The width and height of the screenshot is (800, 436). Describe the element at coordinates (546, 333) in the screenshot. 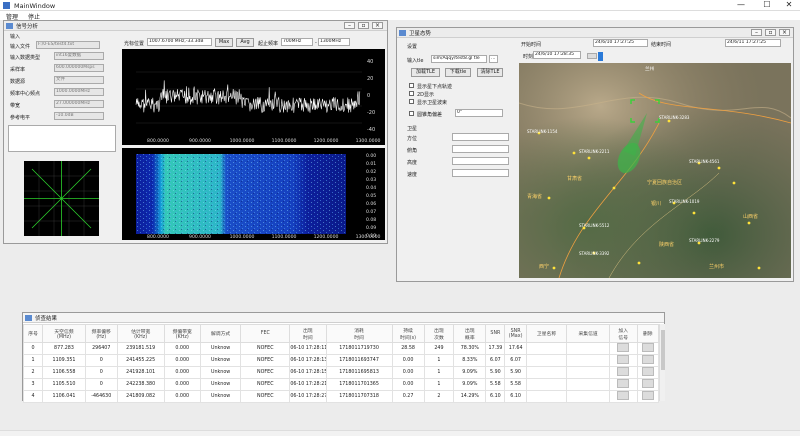

I see `column-header: 卫星名称` at that location.